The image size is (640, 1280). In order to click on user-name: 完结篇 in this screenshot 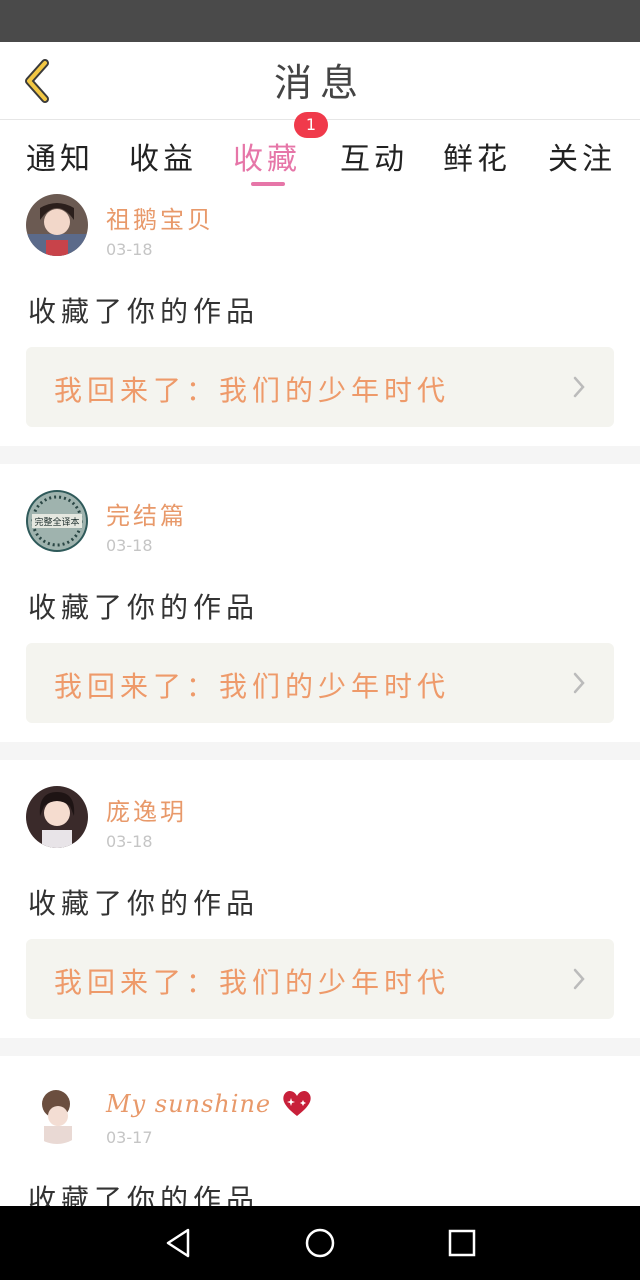, I will do `click(146, 513)`.